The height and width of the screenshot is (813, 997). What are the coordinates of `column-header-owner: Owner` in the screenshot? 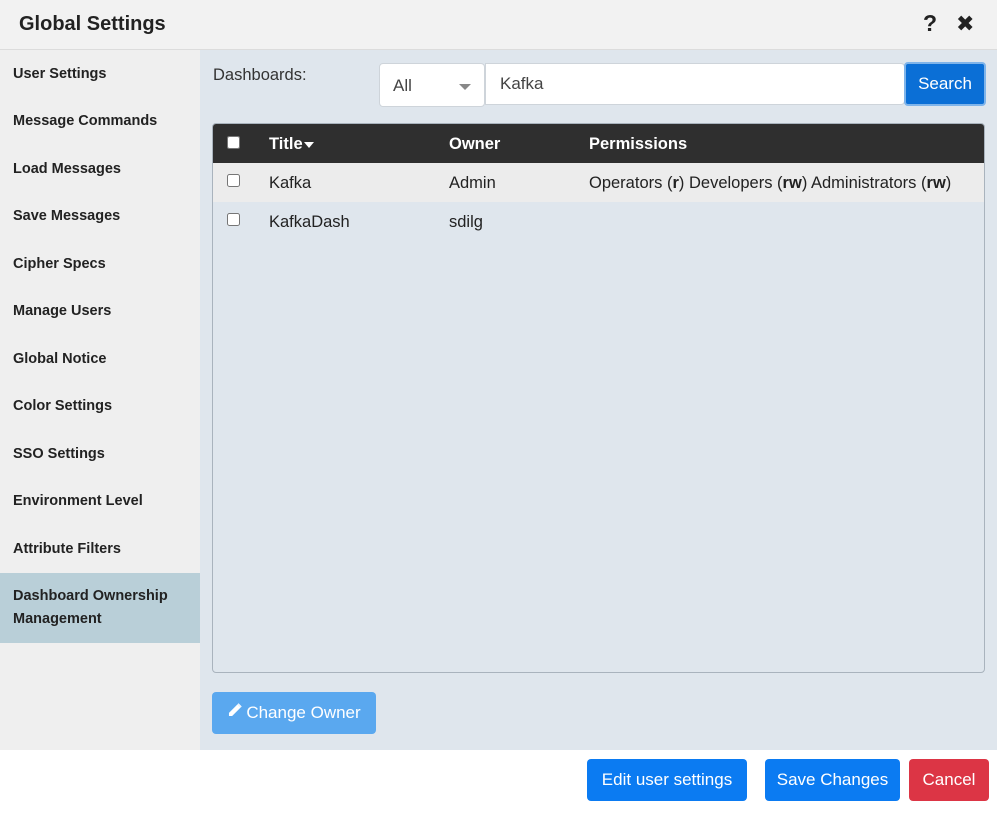 It's located at (474, 144).